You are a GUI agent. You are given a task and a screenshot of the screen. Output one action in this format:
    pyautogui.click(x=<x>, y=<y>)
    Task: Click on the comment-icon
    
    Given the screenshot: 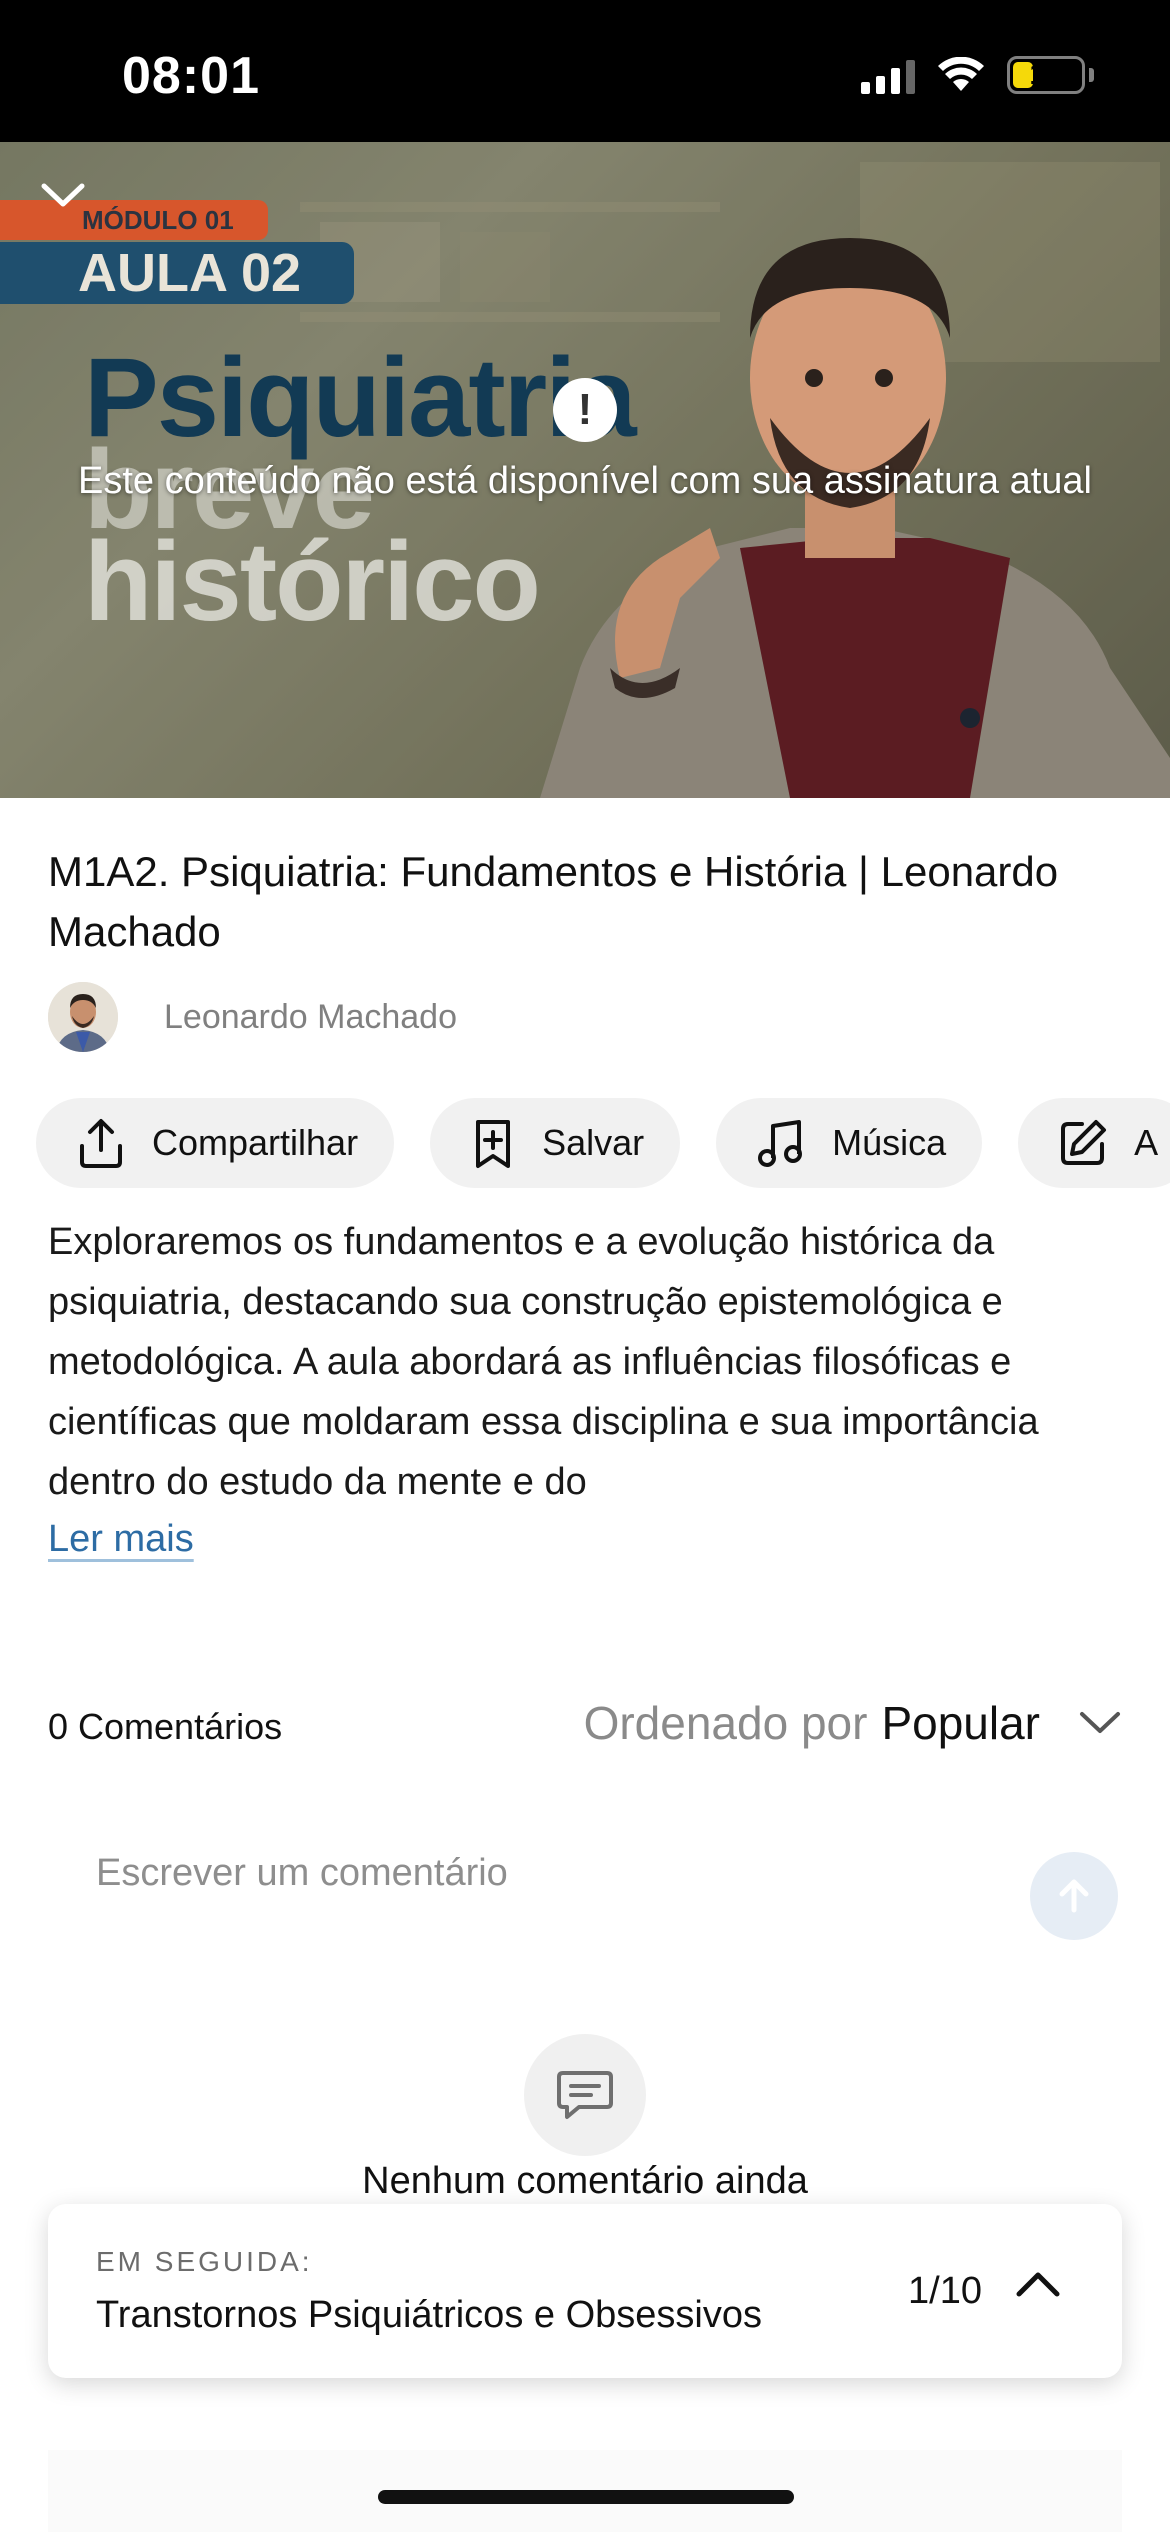 What is the action you would take?
    pyautogui.click(x=585, y=2095)
    